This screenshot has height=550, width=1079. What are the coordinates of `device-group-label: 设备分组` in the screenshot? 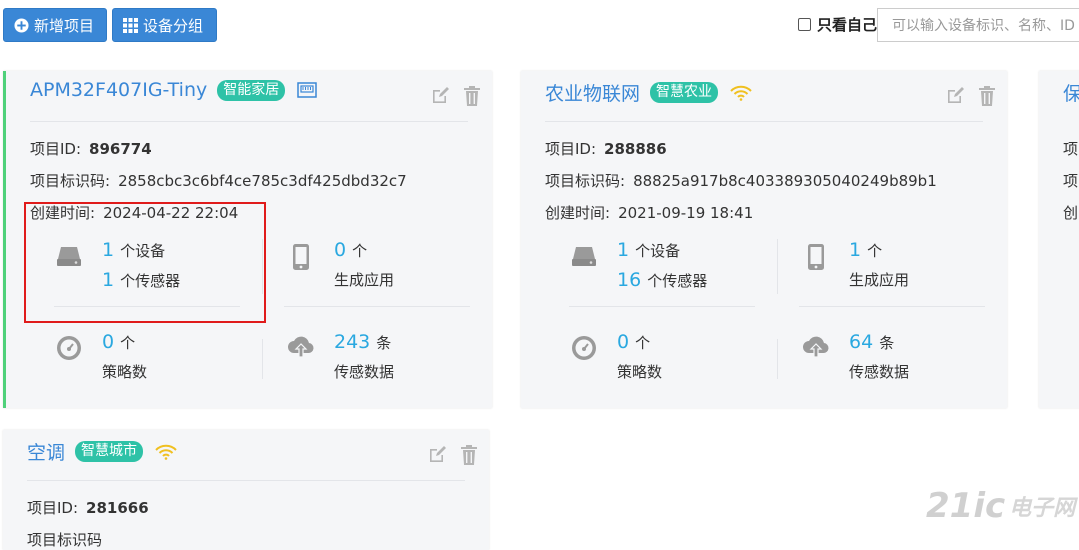 It's located at (173, 25).